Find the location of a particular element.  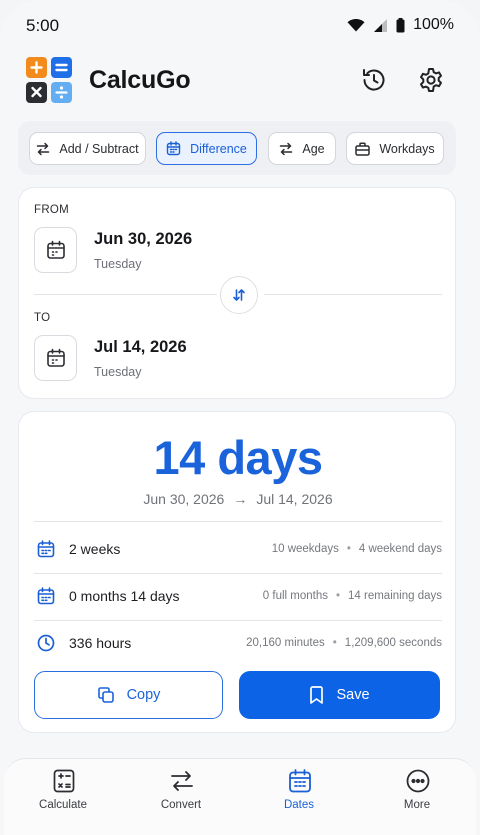

app-bar: CalcuGo is located at coordinates (240, 80).